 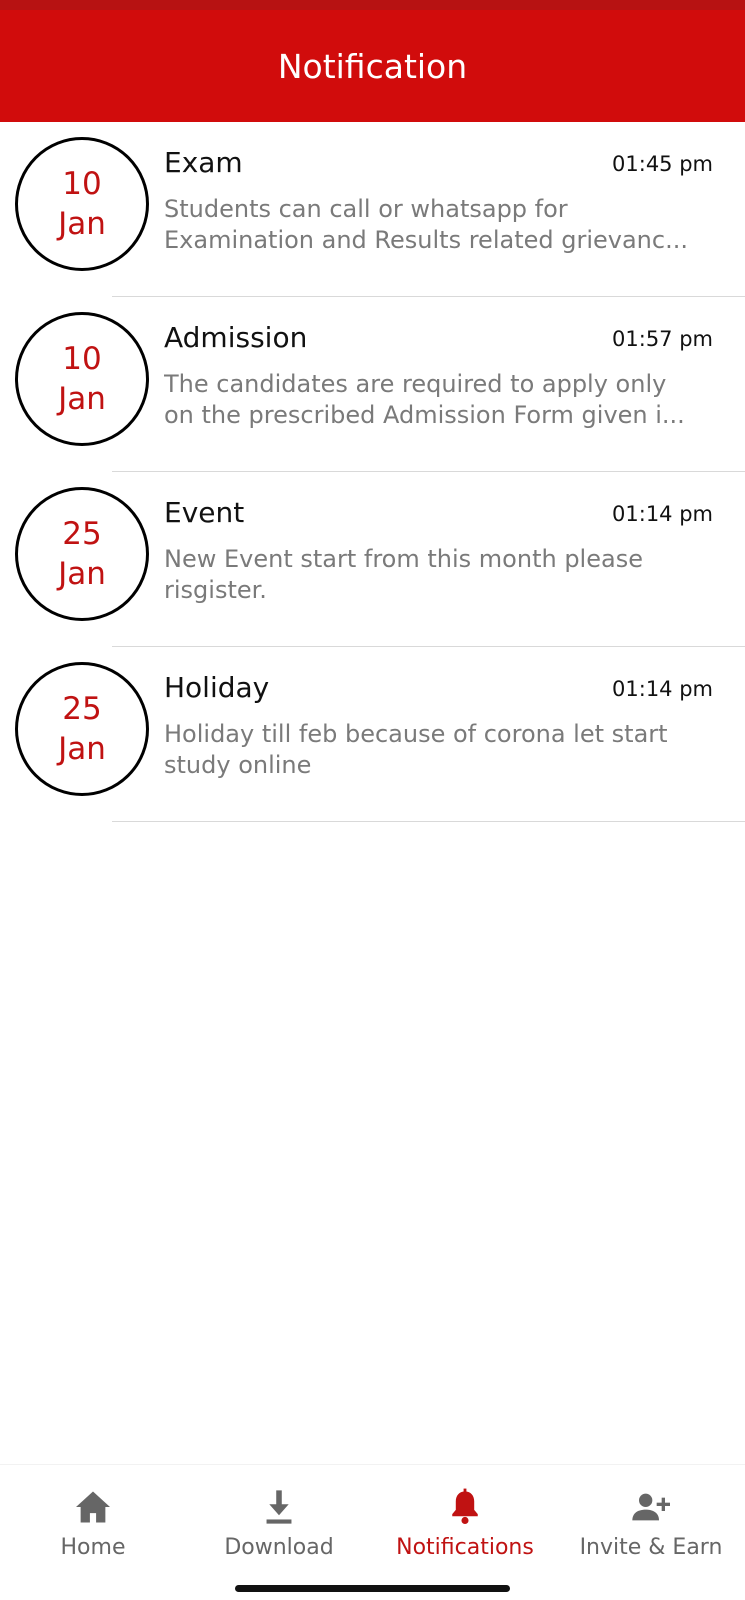 I want to click on nav-download: Download, so click(x=279, y=1520).